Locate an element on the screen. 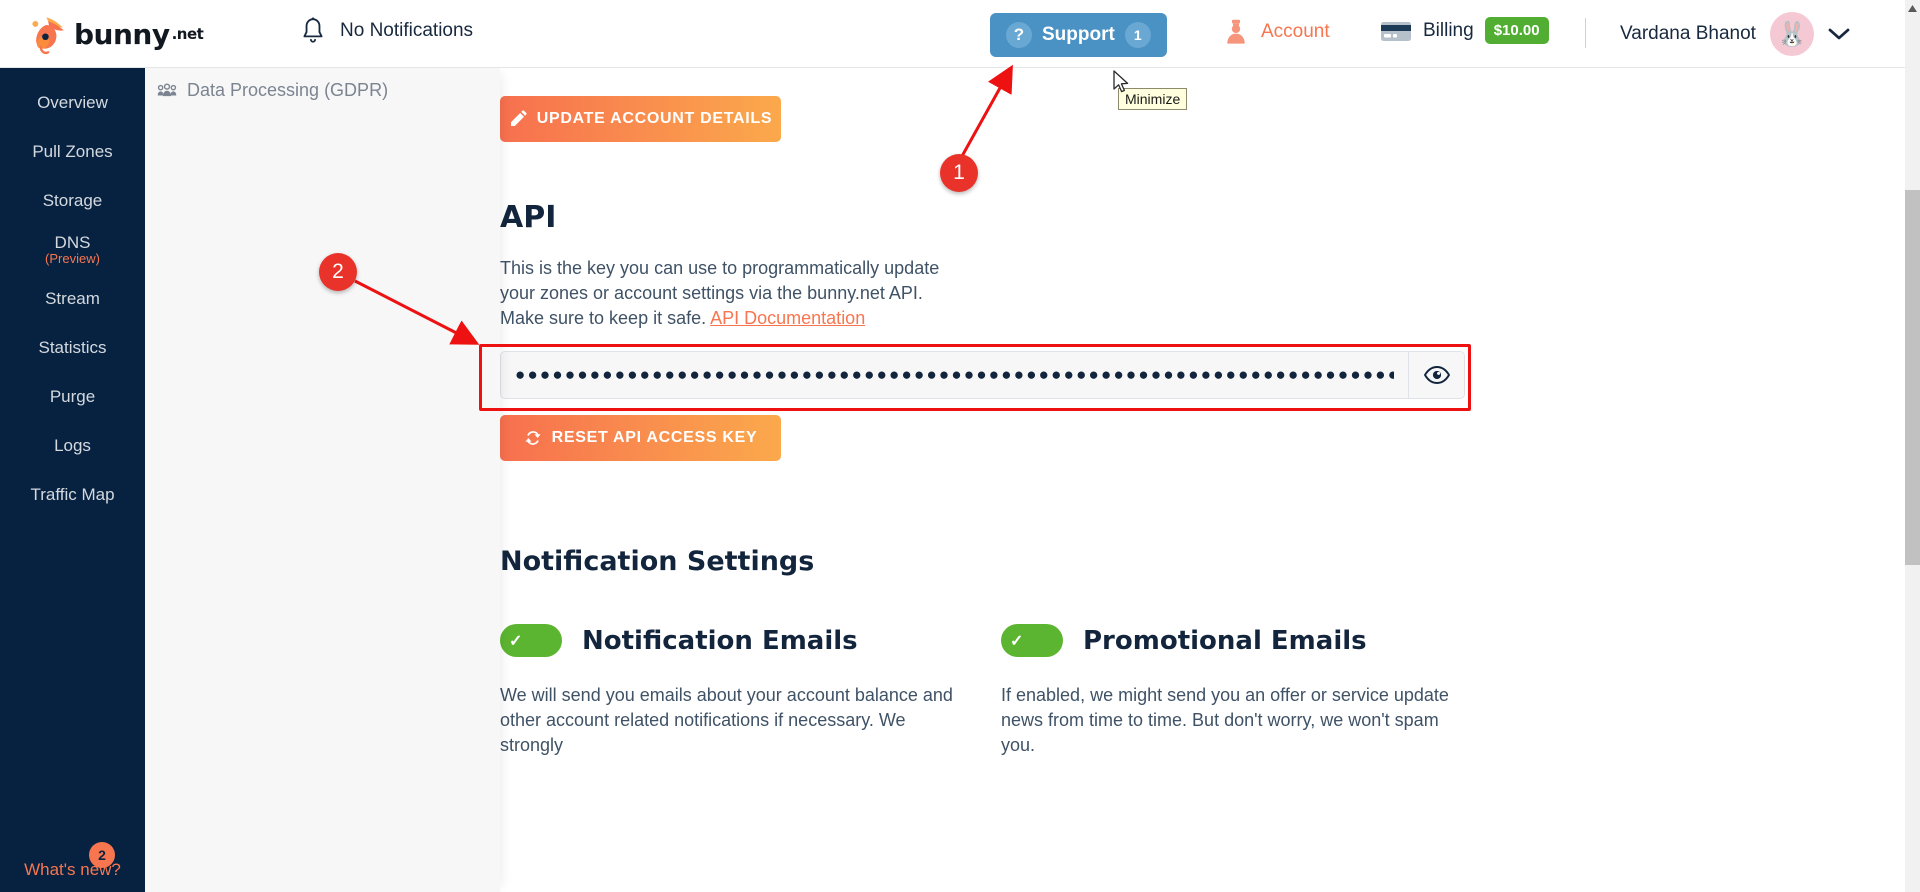  support-count-badge: 1 is located at coordinates (1137, 35).